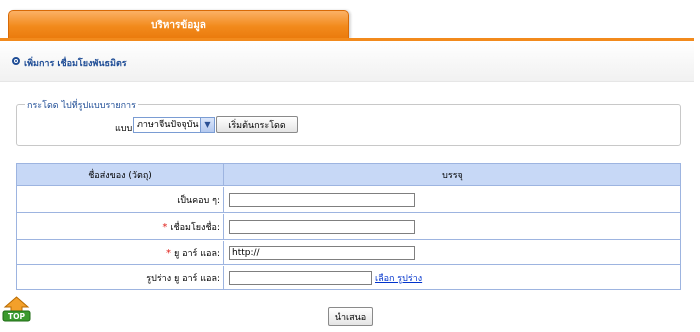  What do you see at coordinates (16, 61) in the screenshot?
I see `bullet-icon` at bounding box center [16, 61].